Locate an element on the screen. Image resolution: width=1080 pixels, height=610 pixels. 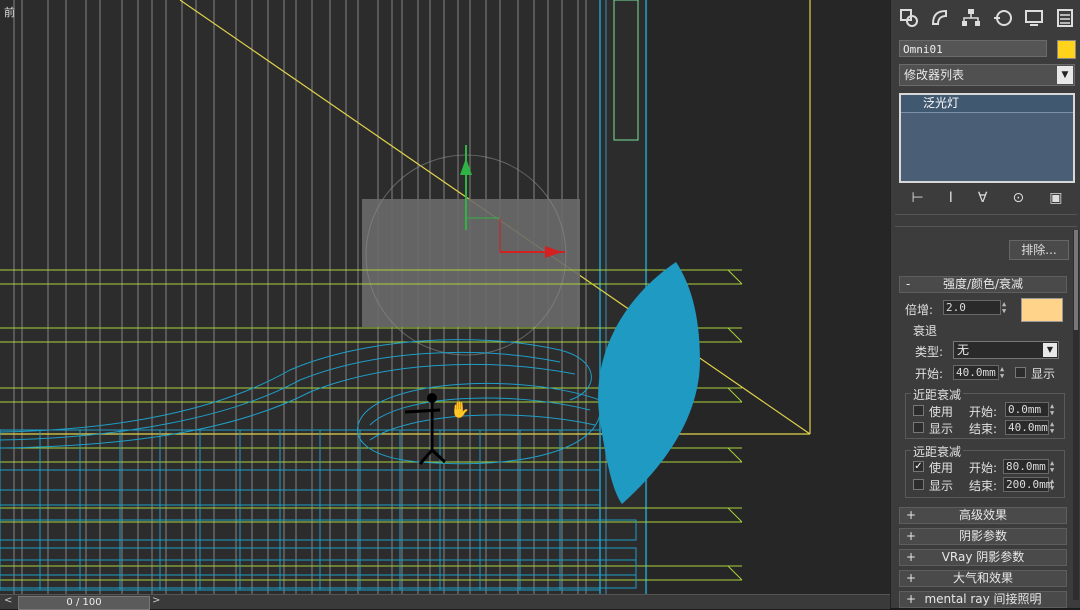
modifier-list-label: 修改器列表 is located at coordinates (934, 75).